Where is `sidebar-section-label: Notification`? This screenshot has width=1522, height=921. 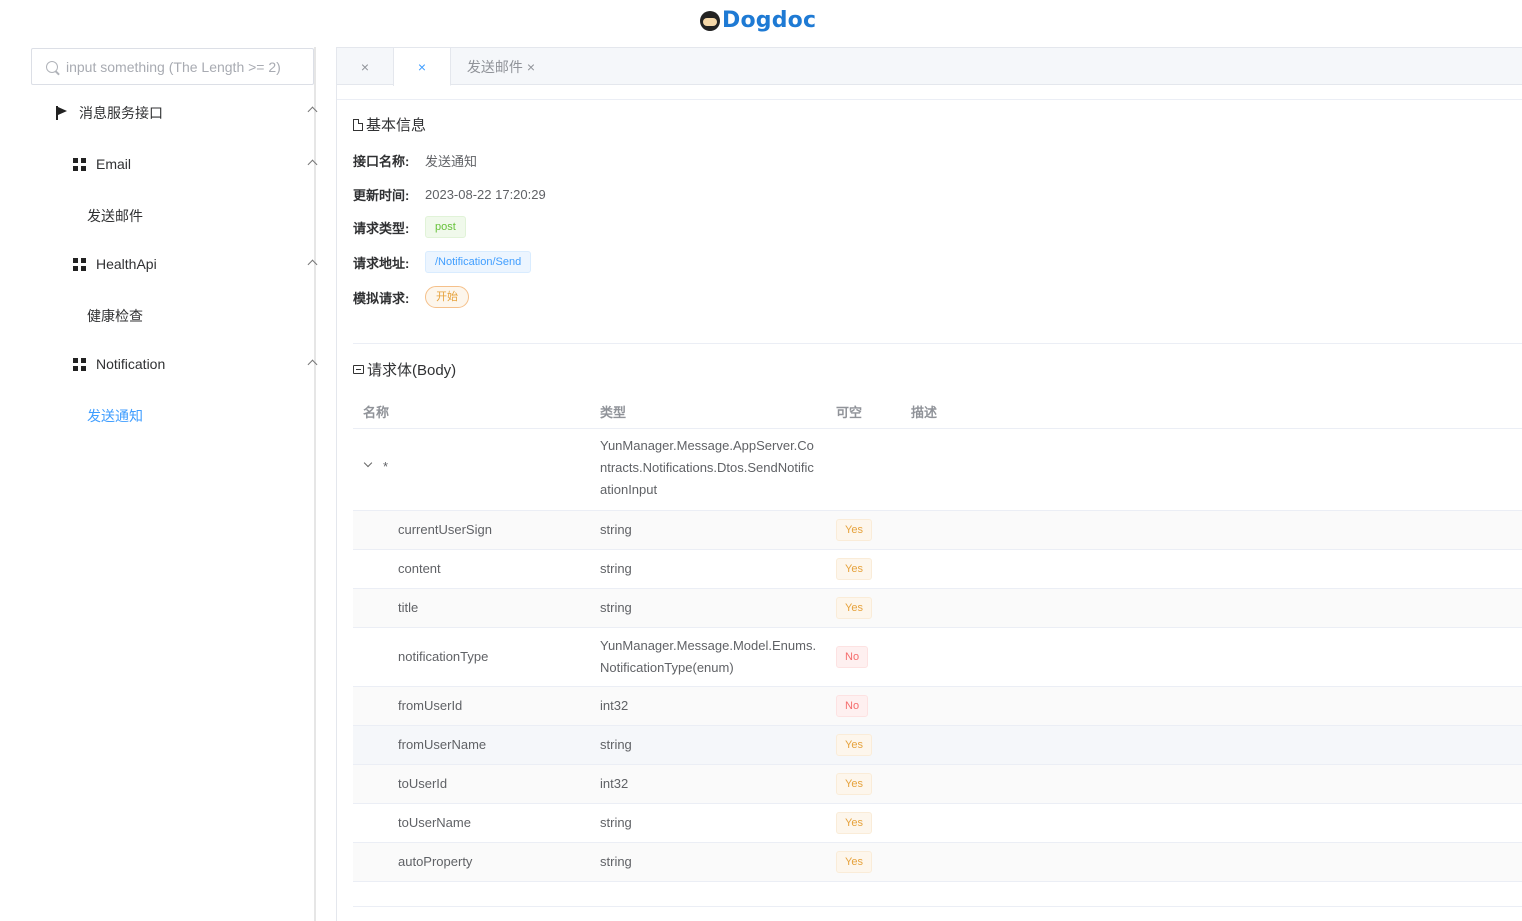
sidebar-section-label: Notification is located at coordinates (131, 364).